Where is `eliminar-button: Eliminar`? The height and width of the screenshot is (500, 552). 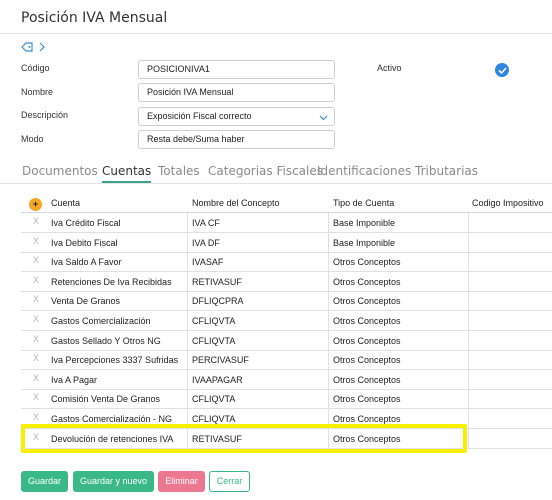 eliminar-button: Eliminar is located at coordinates (181, 481).